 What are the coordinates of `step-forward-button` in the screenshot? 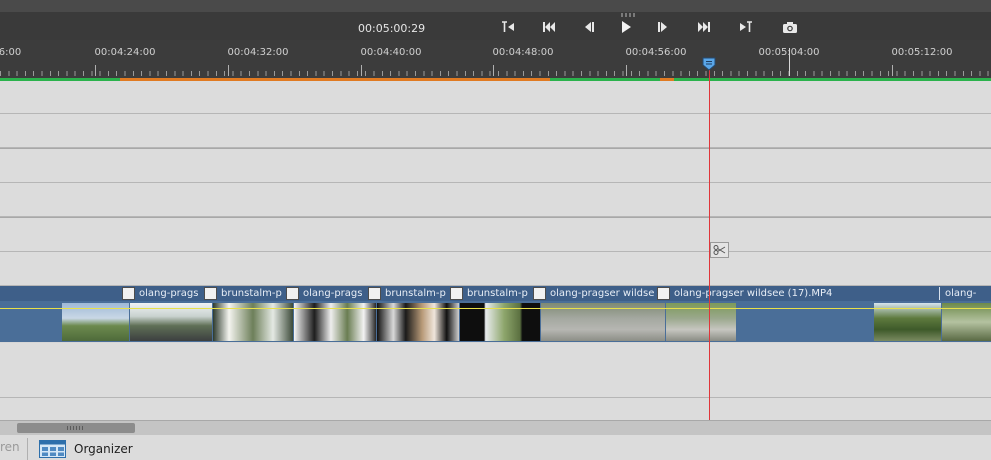 It's located at (663, 27).